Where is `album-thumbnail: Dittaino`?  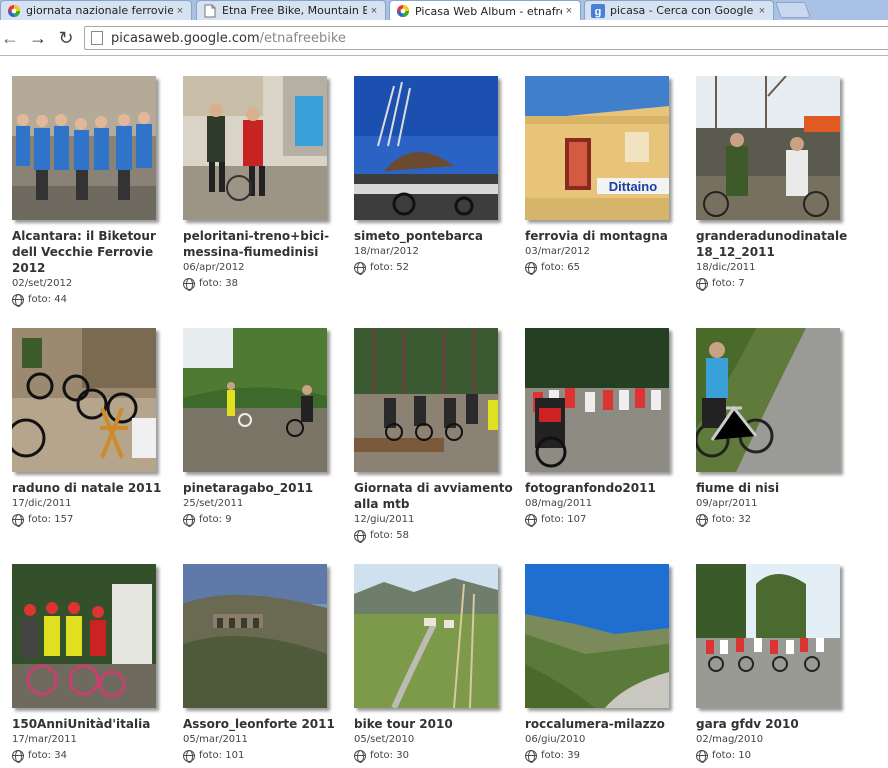 album-thumbnail: Dittaino is located at coordinates (597, 148).